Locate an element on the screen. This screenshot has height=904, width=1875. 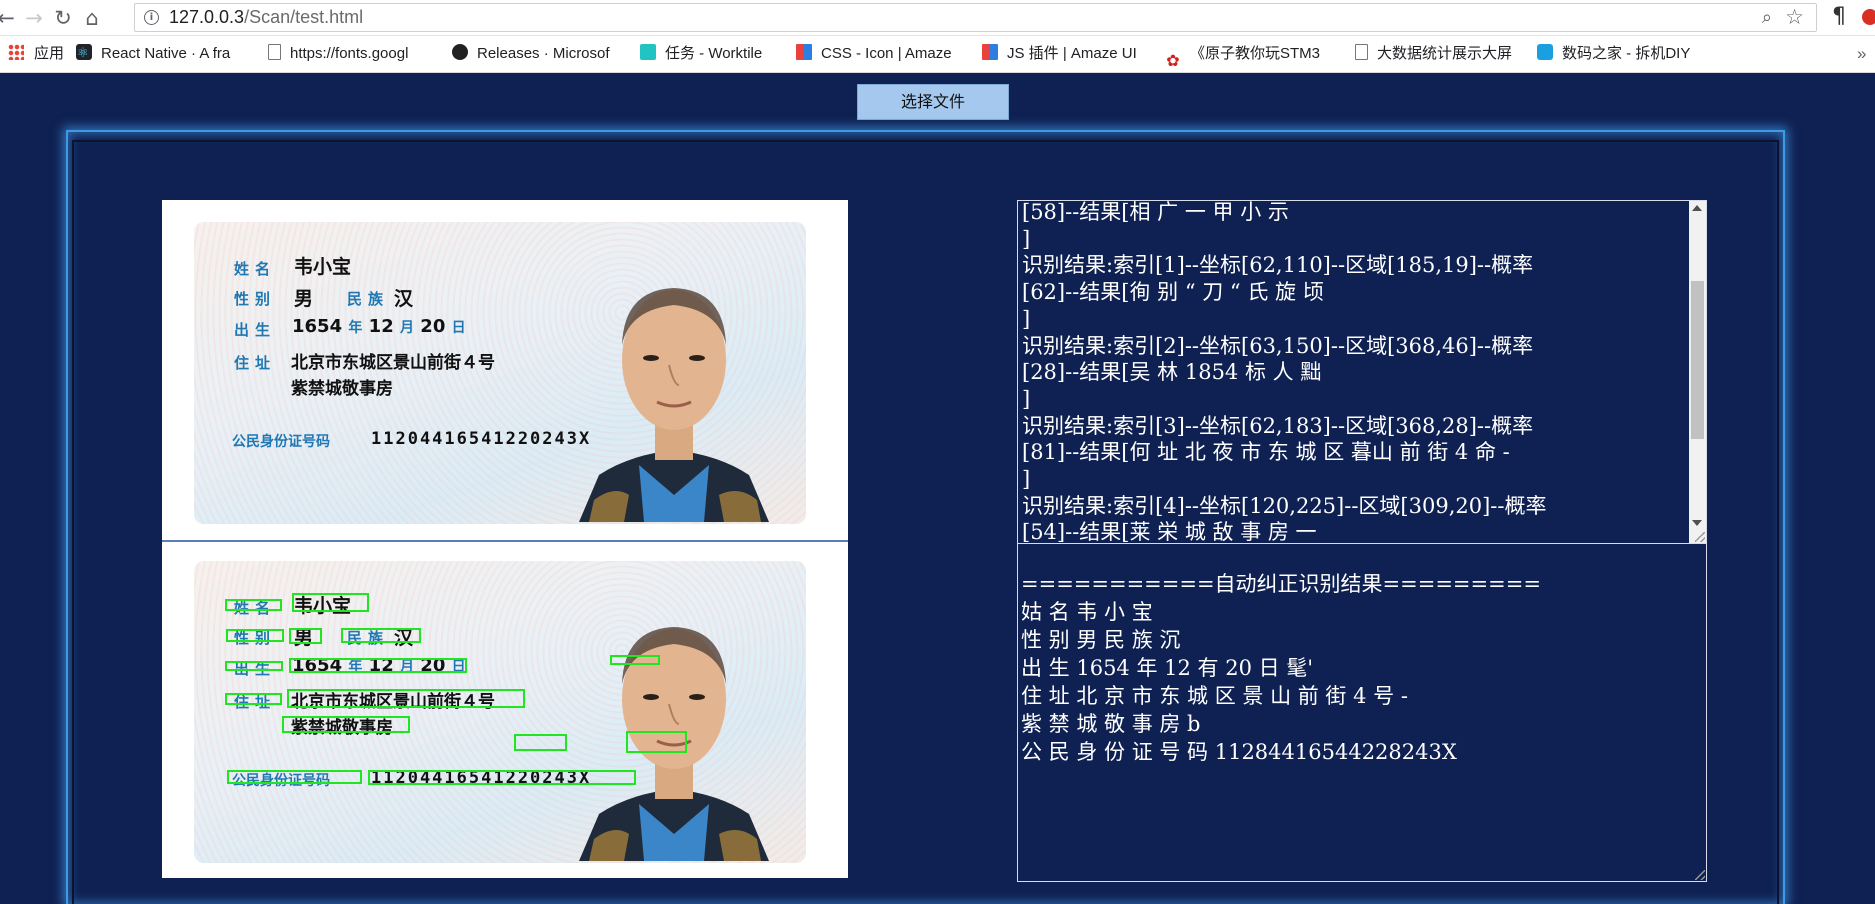
back-arrow-icon: ← is located at coordinates (10, 18).